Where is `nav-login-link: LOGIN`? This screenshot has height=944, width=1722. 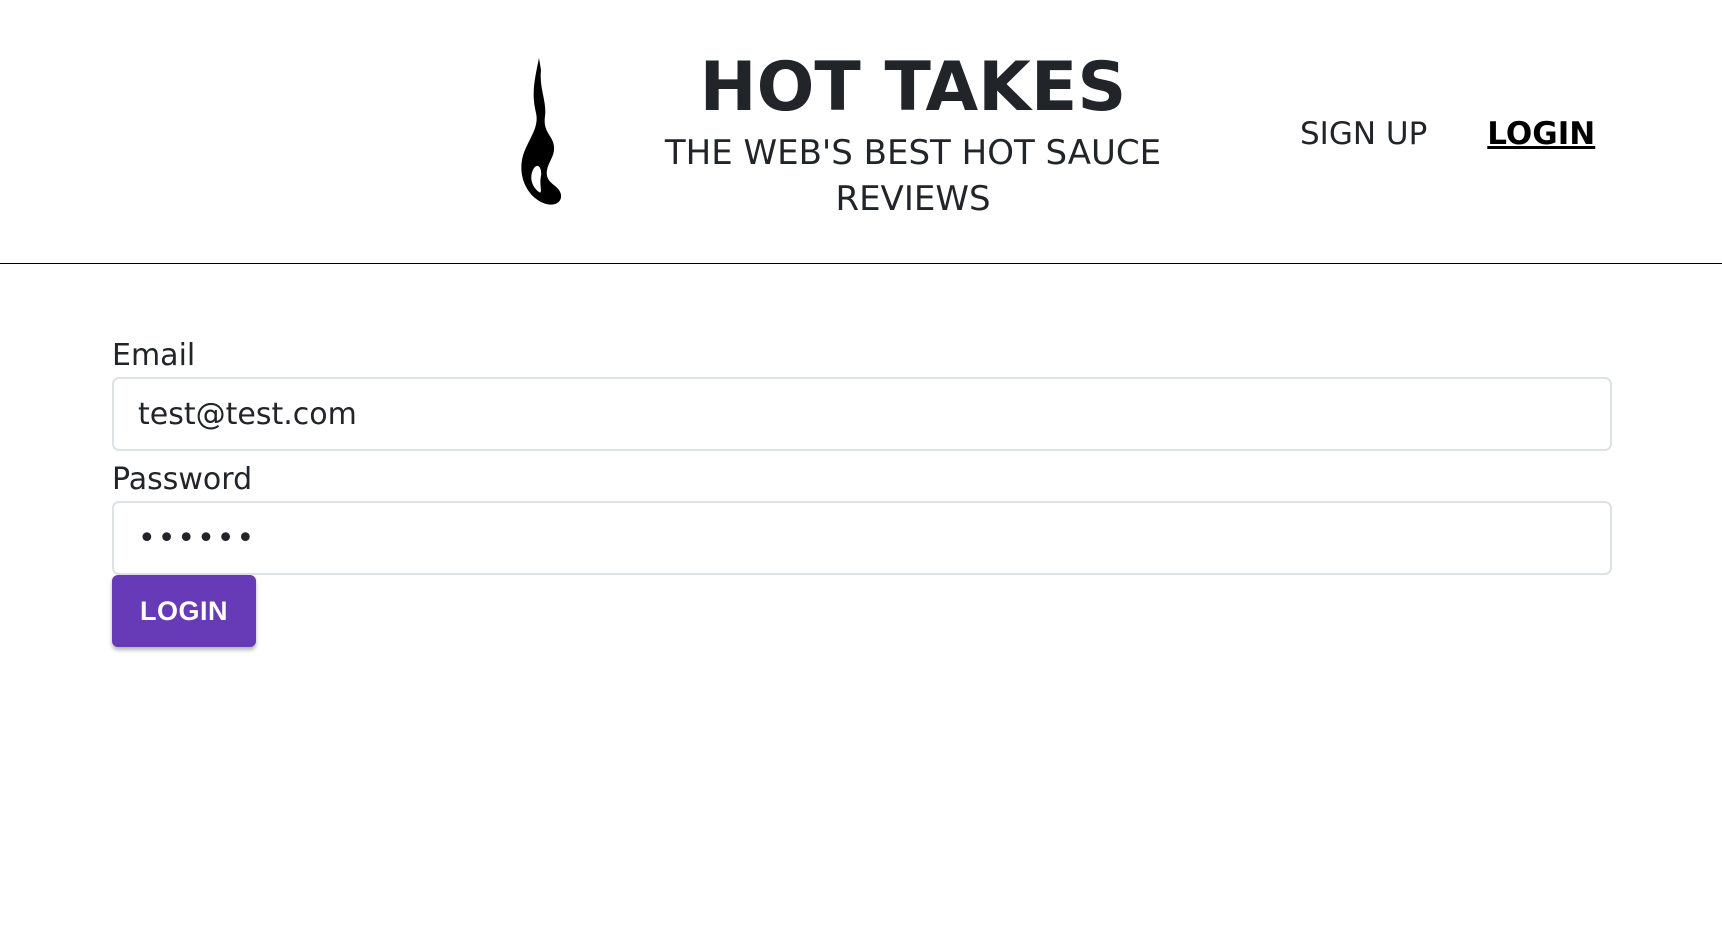 nav-login-link: LOGIN is located at coordinates (1541, 134).